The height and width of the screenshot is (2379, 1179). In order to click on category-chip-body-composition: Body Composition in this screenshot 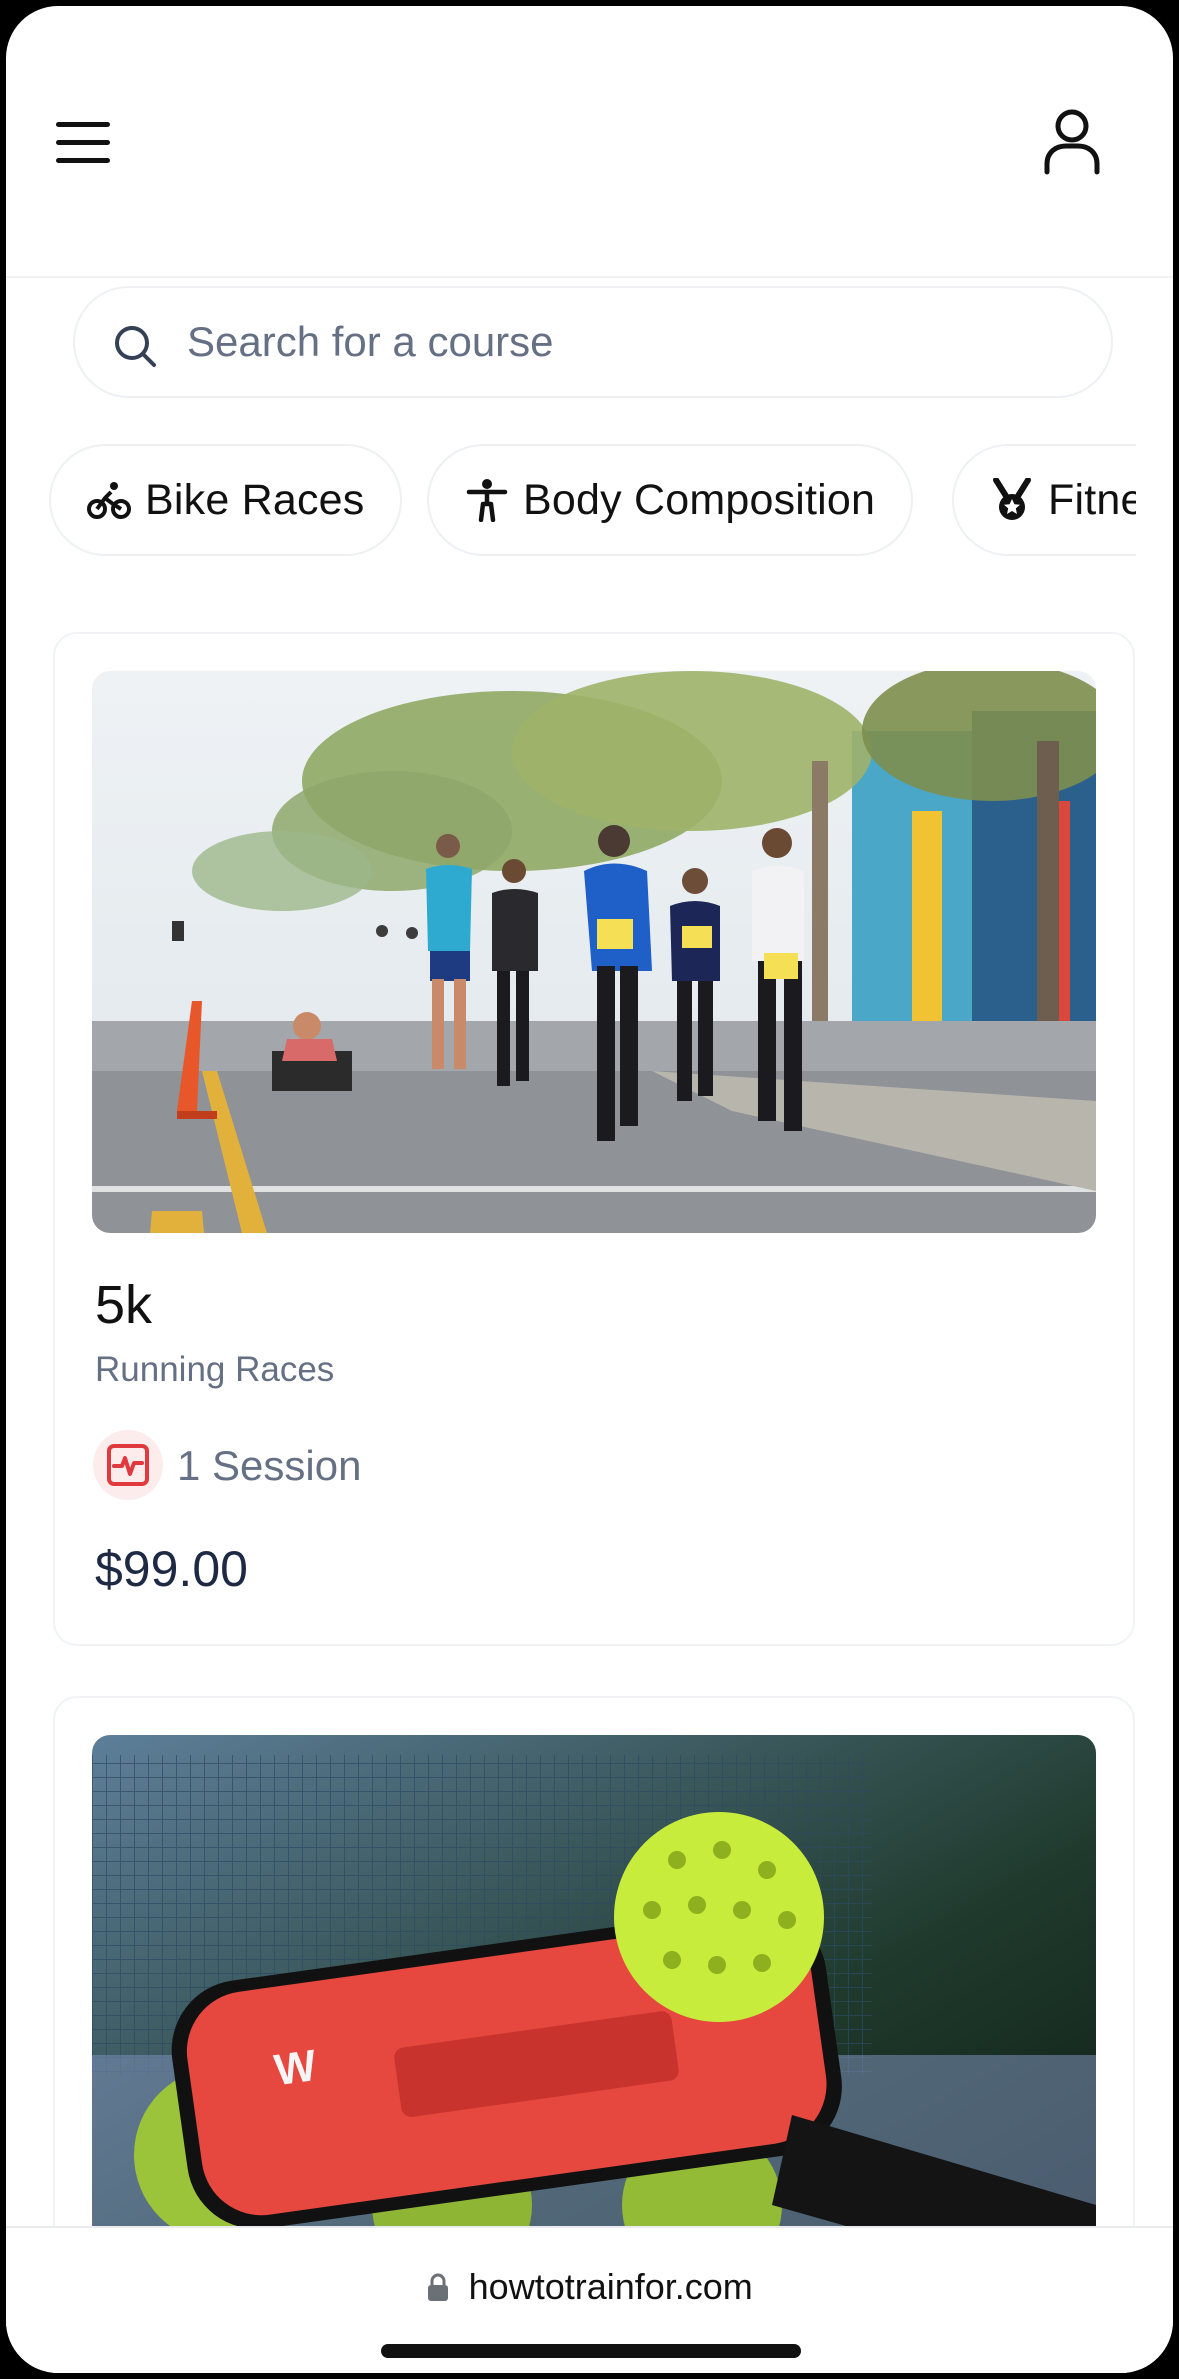, I will do `click(670, 500)`.